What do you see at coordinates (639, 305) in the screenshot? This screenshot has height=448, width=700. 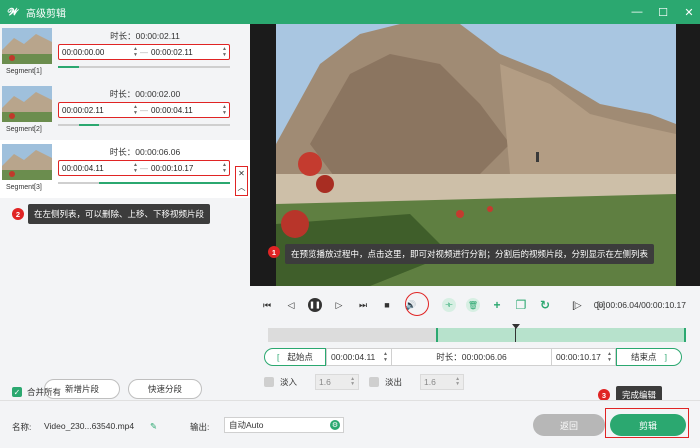 I see `playback-timecode: 00:00:06.04/00:00:10.17` at bounding box center [639, 305].